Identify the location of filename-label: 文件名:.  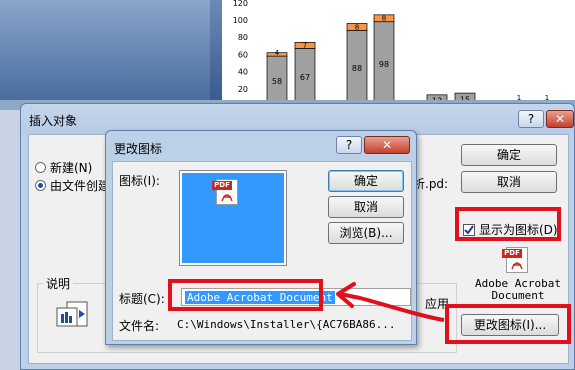
(139, 326).